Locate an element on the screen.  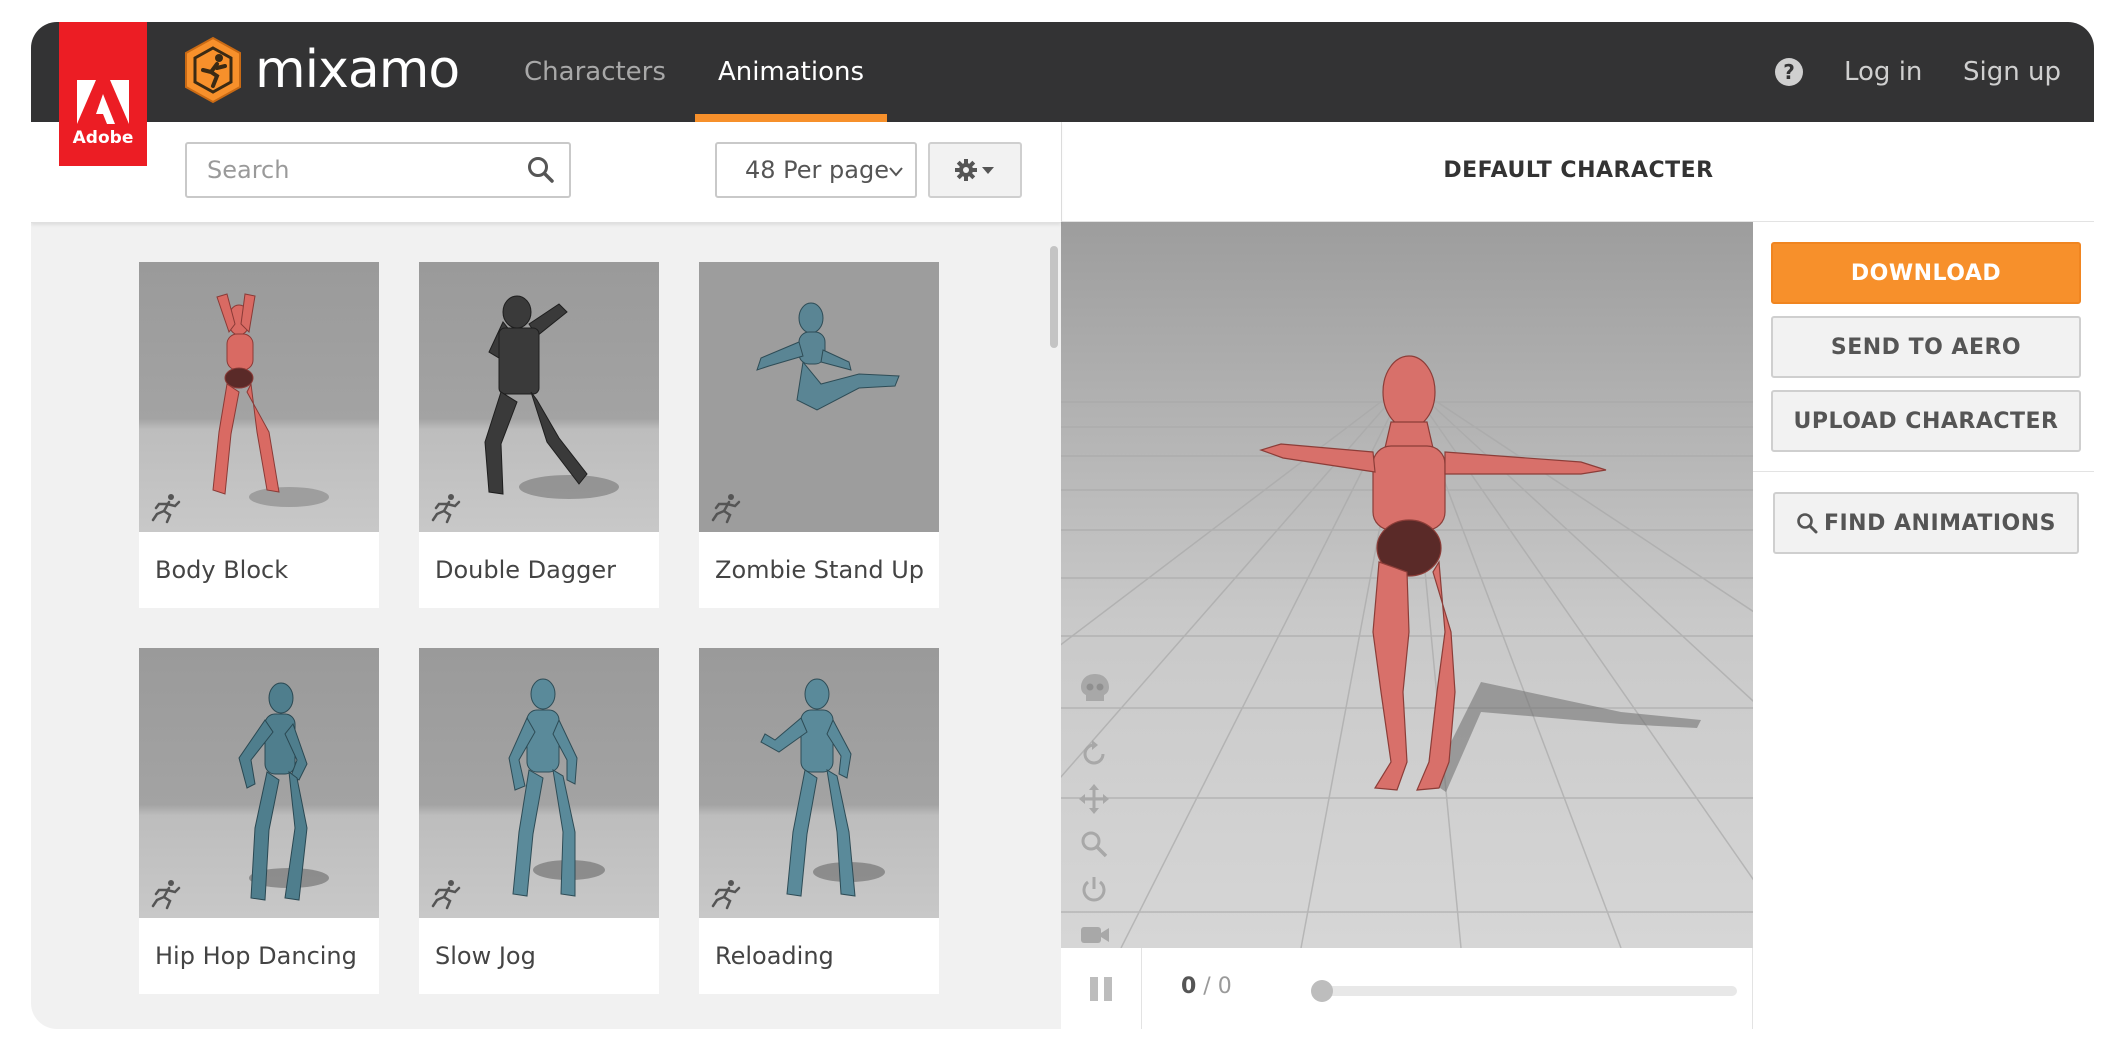
tab-animations-label: Animations is located at coordinates (791, 72).